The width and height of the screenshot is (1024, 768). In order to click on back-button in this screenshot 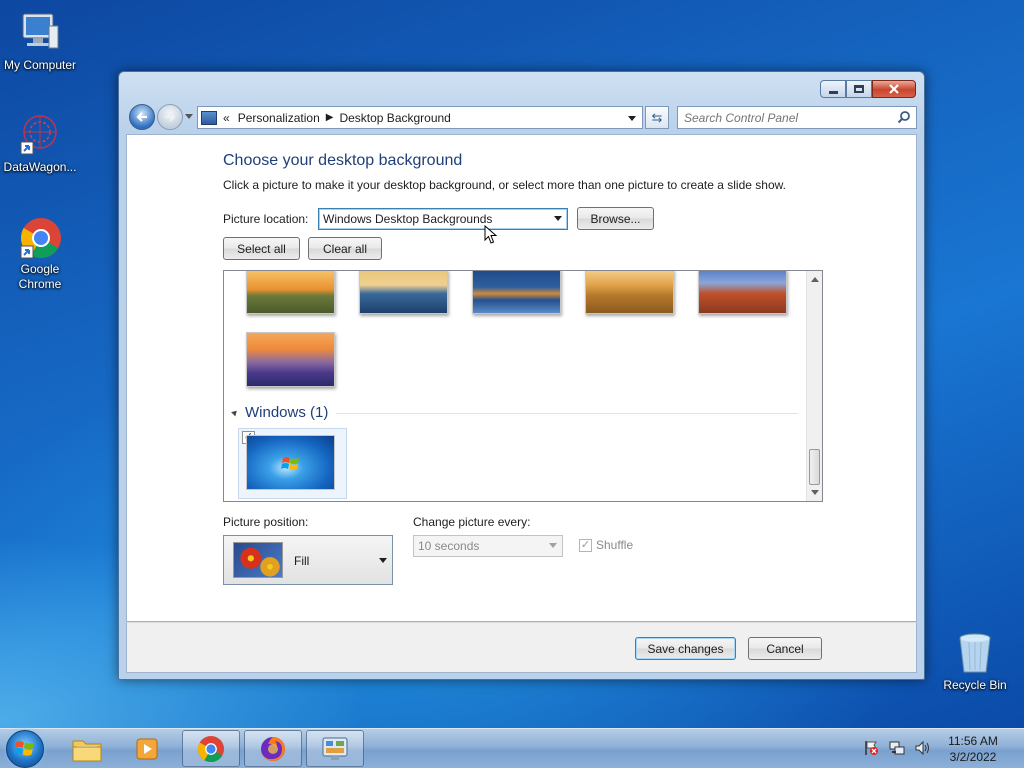, I will do `click(142, 117)`.